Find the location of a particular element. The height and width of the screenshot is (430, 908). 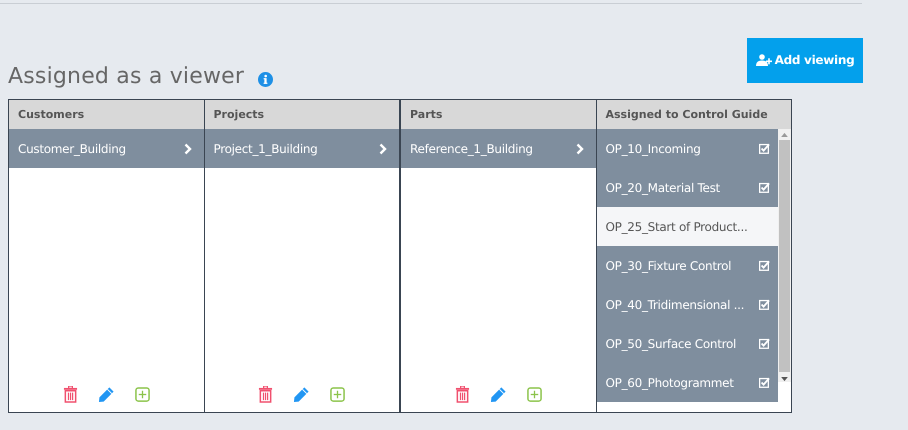

add-user-icon is located at coordinates (764, 60).